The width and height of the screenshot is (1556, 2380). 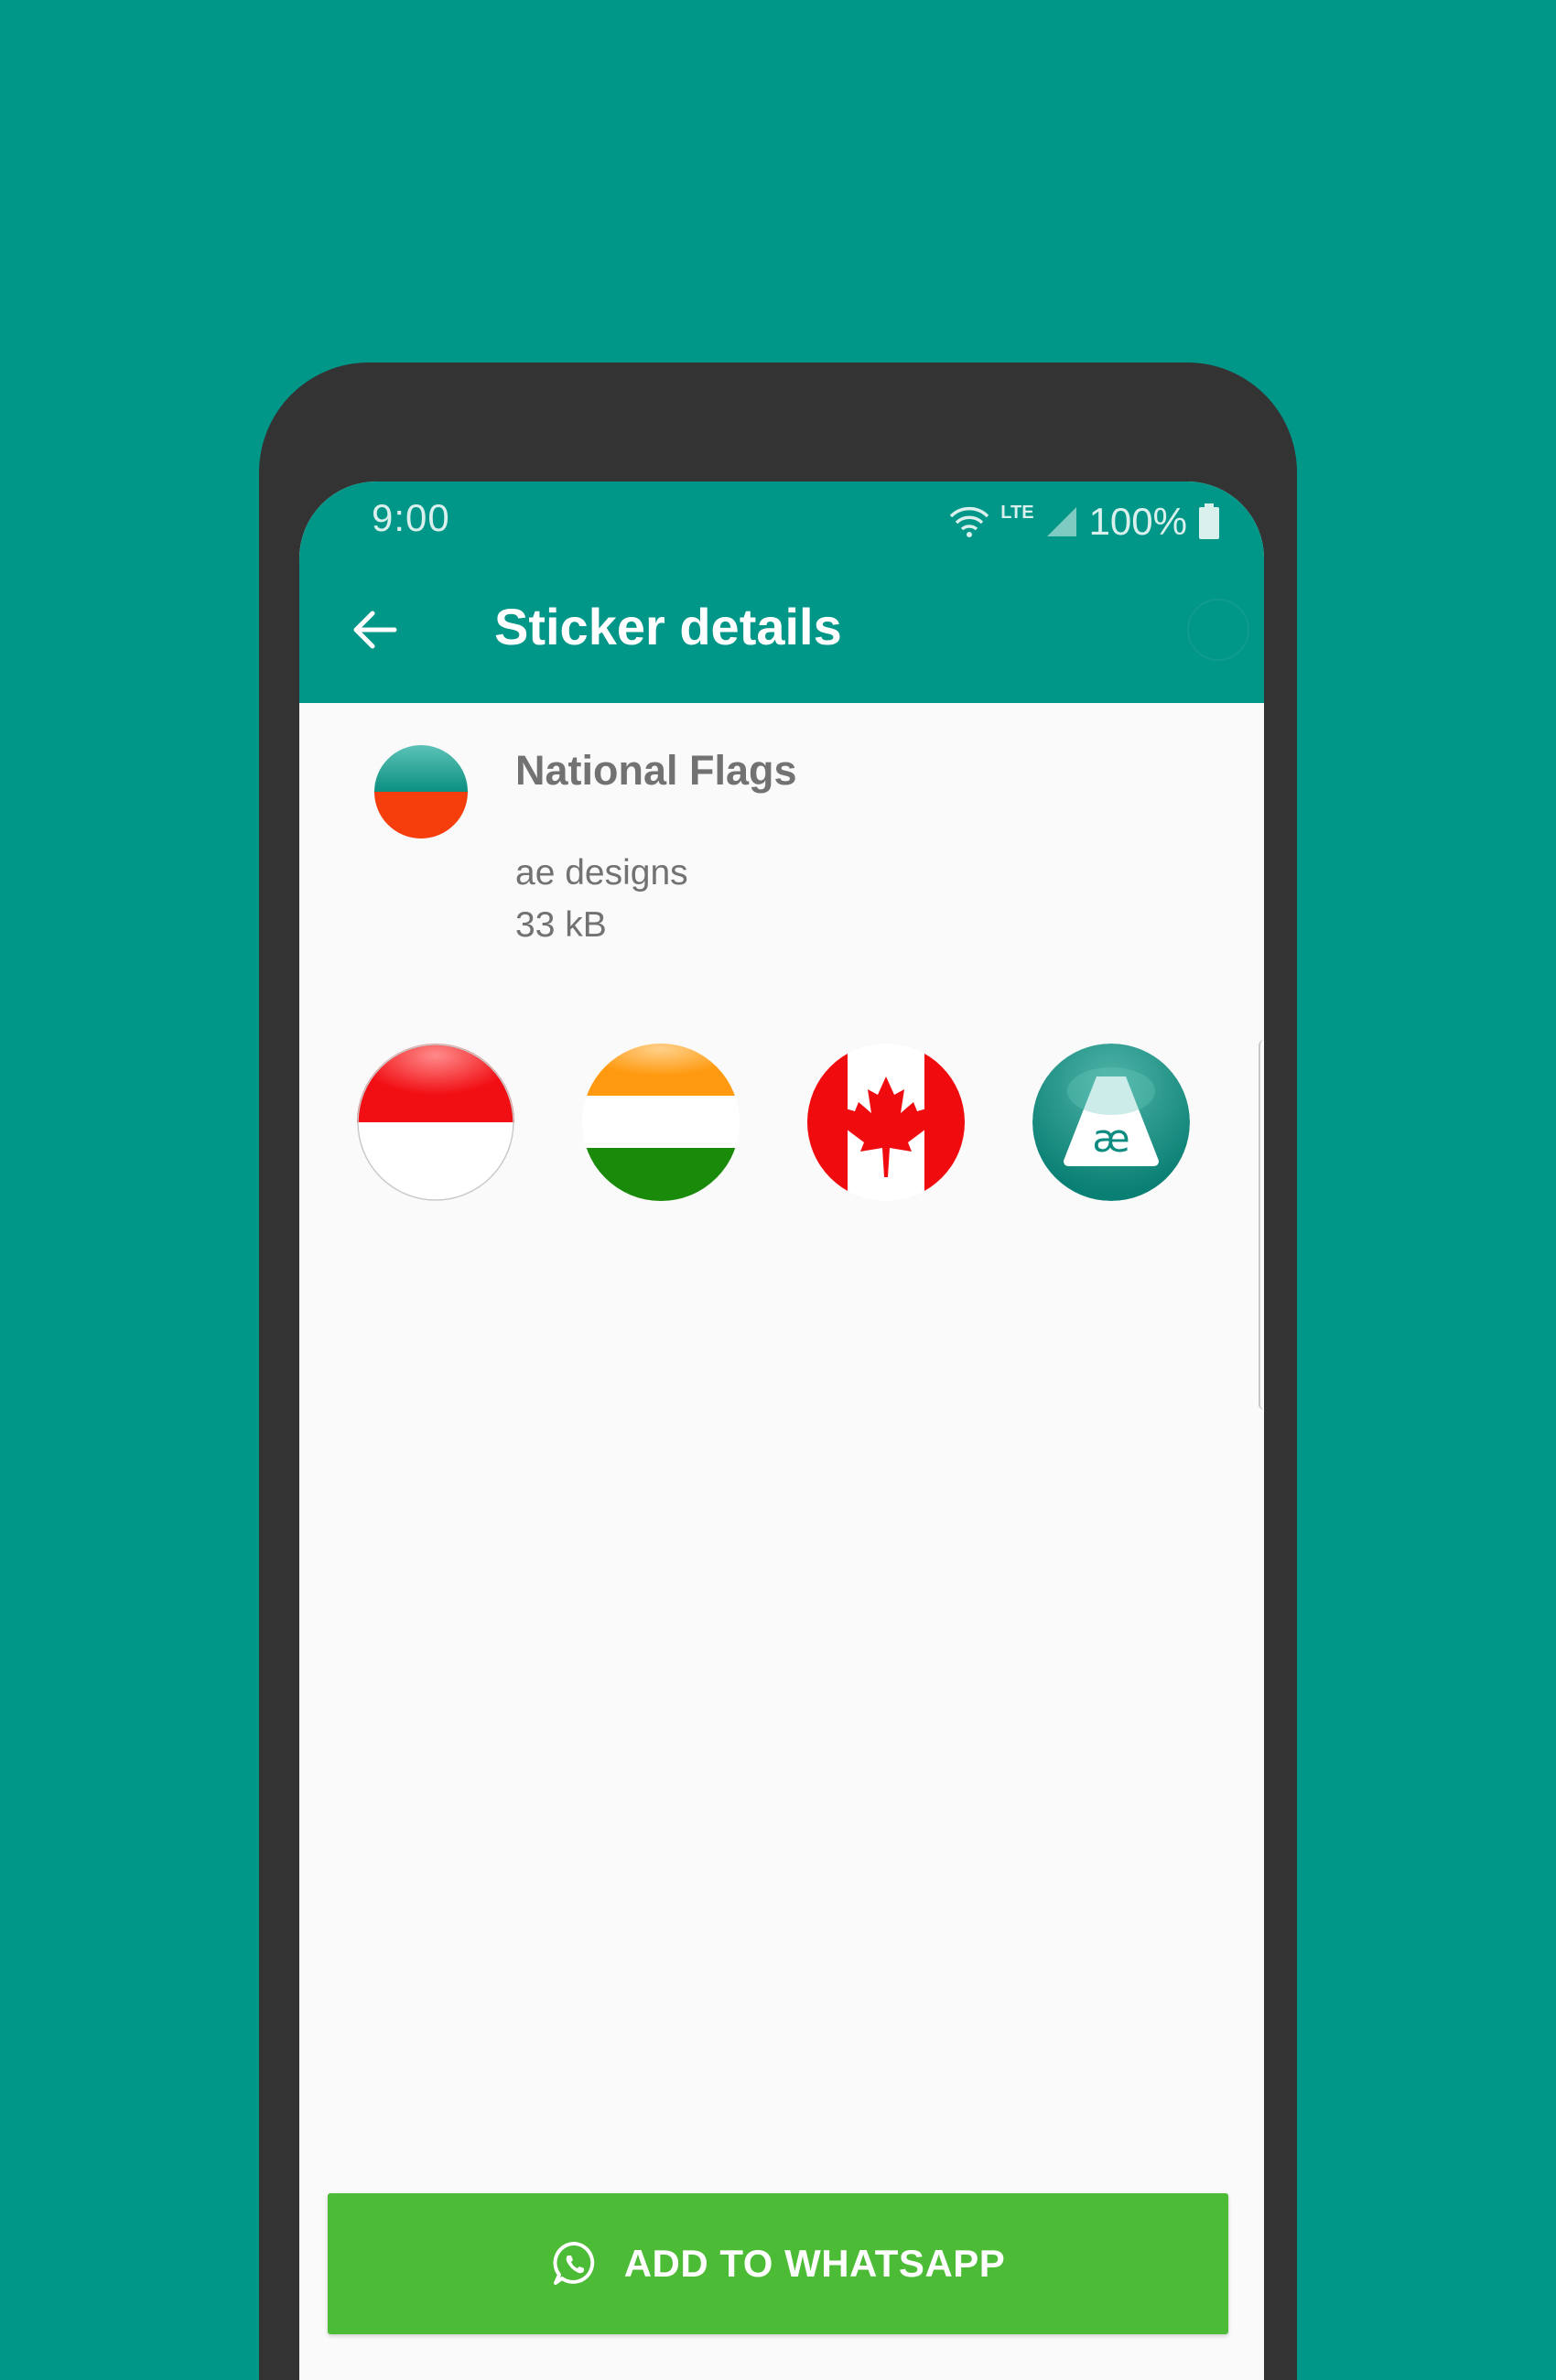 I want to click on arrow-back-icon, so click(x=374, y=630).